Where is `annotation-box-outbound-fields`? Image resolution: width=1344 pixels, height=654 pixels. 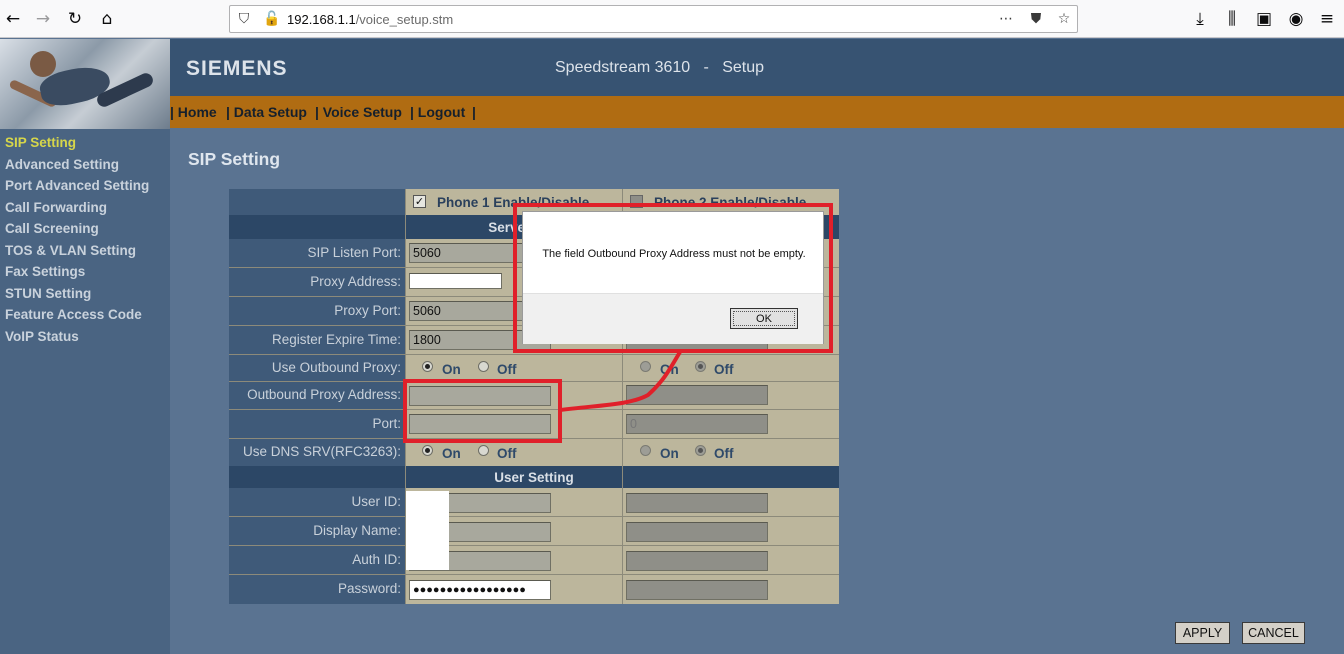 annotation-box-outbound-fields is located at coordinates (482, 411).